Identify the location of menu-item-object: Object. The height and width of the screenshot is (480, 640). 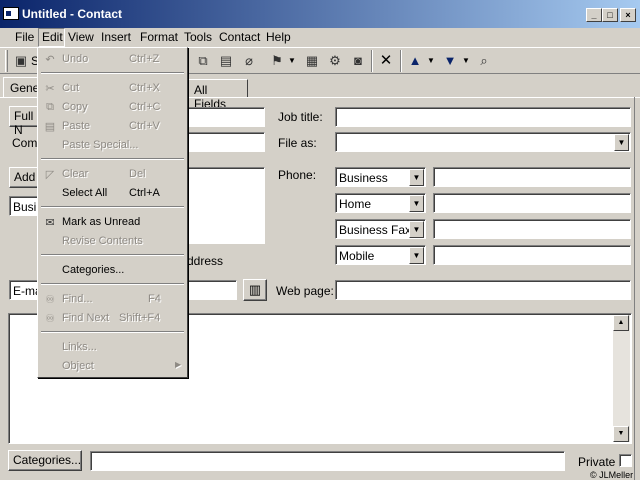
(78, 366).